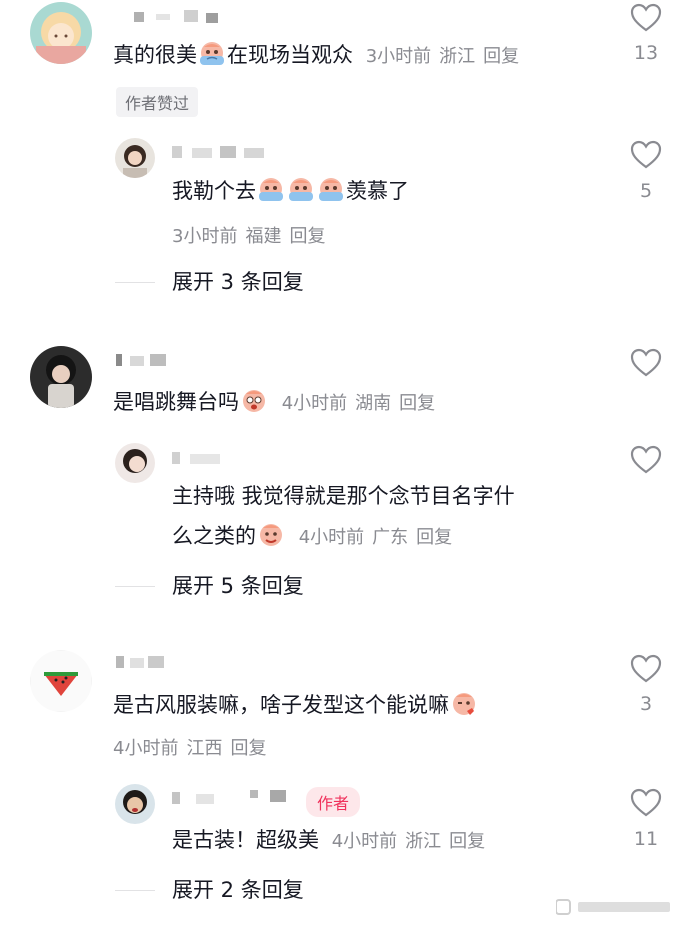 This screenshot has height=925, width=690. Describe the element at coordinates (271, 535) in the screenshot. I see `smile-emoji-icon` at that location.